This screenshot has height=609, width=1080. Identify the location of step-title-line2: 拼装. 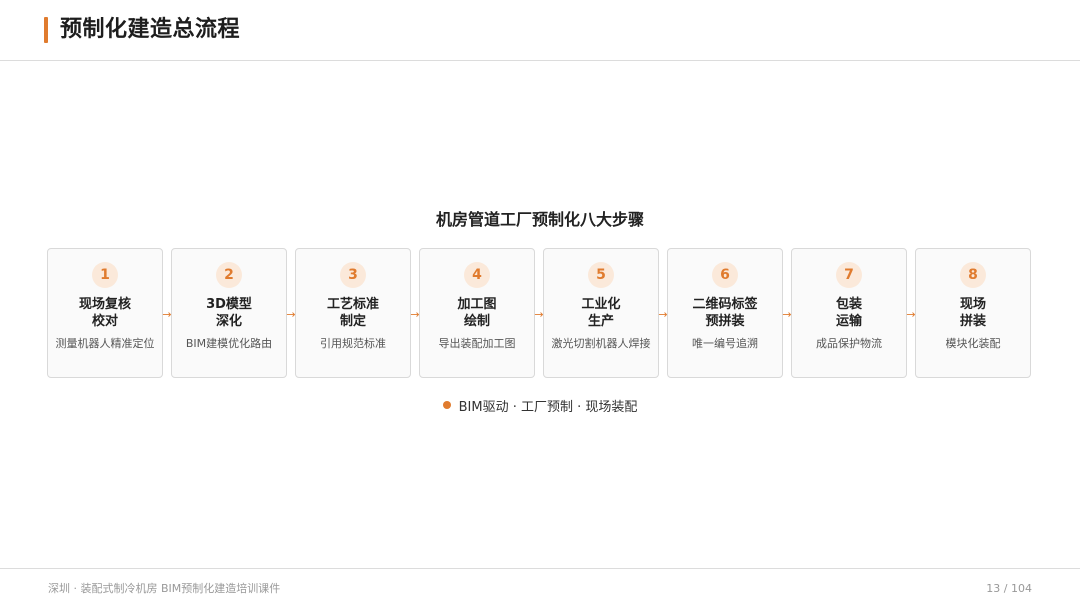
(972, 321).